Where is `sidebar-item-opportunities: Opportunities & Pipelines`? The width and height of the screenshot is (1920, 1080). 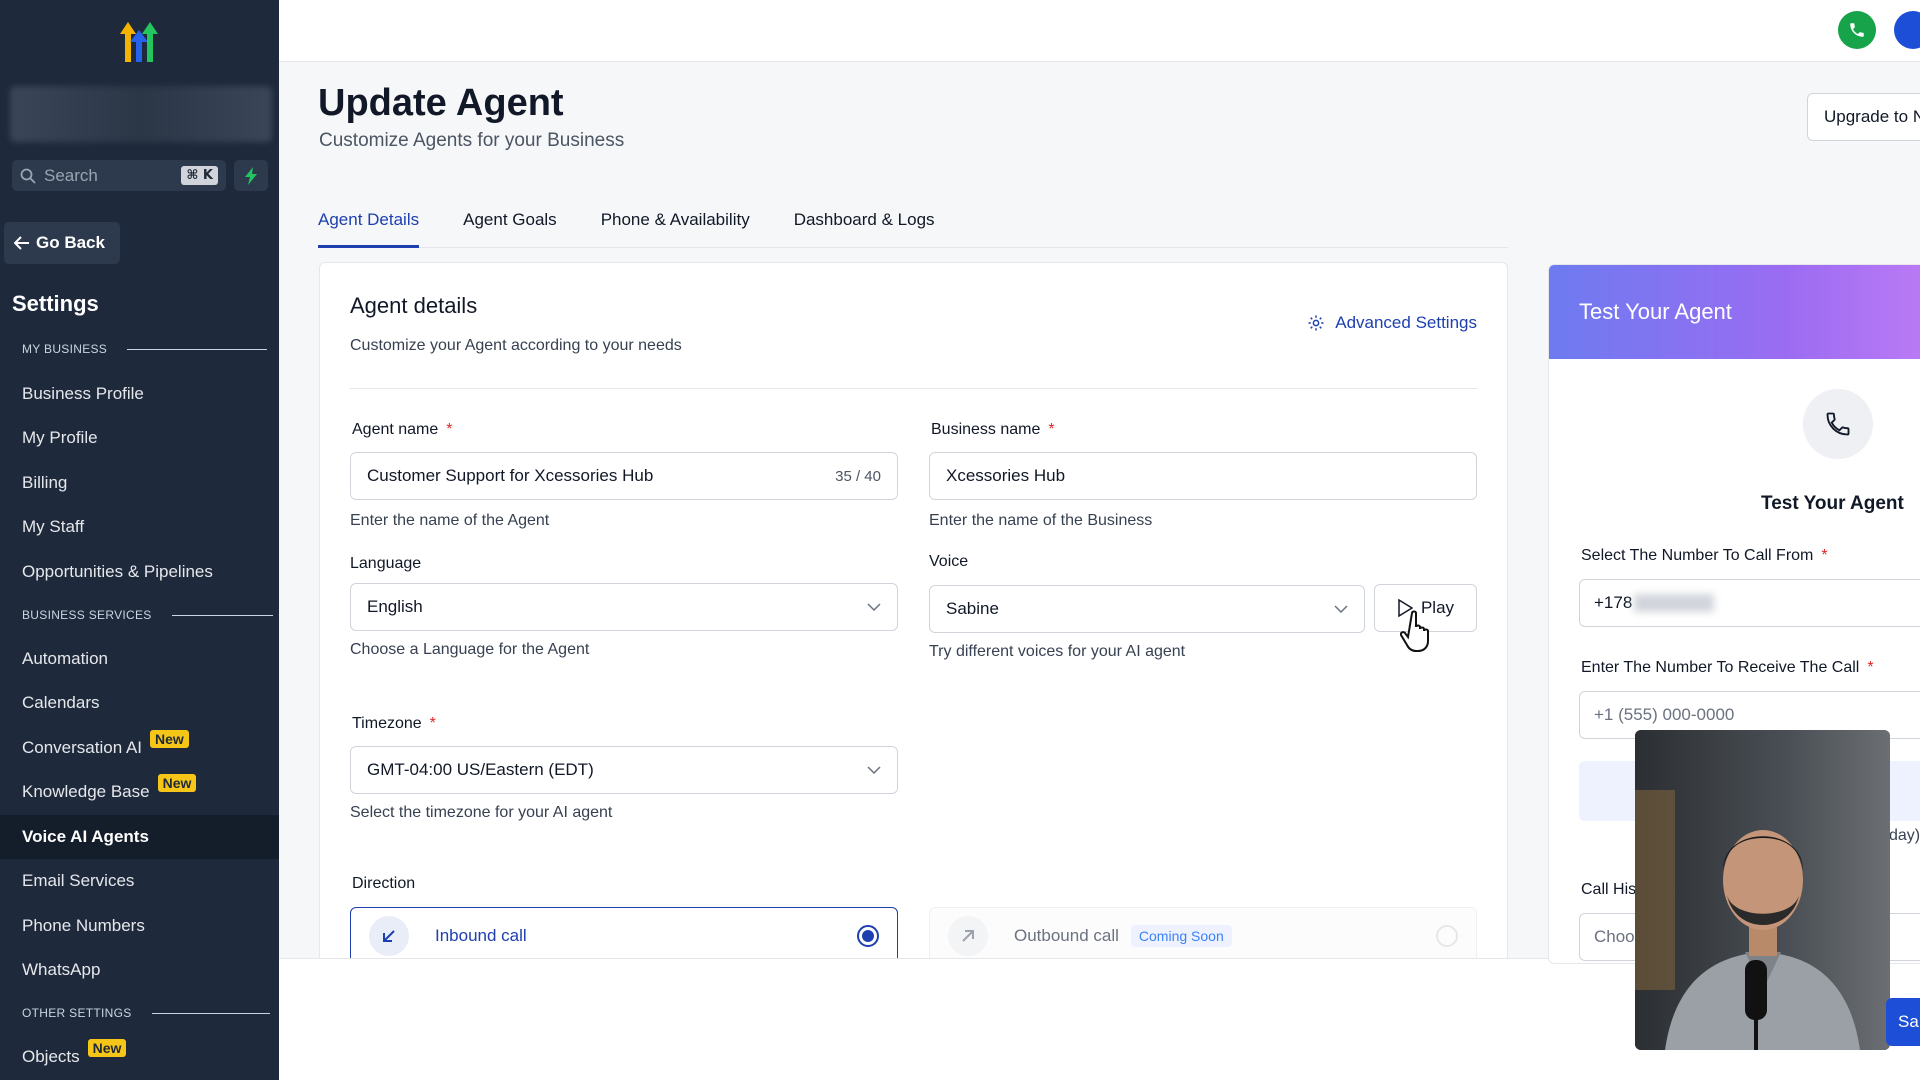 sidebar-item-opportunities: Opportunities & Pipelines is located at coordinates (139, 572).